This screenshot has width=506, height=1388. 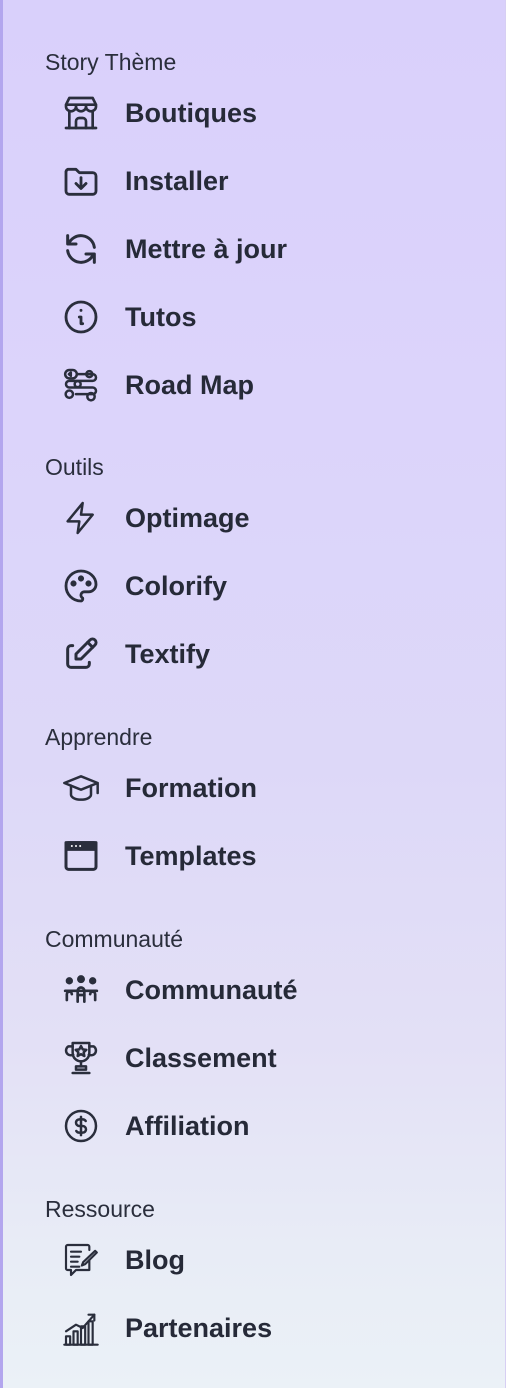 I want to click on dollar-circle-icon, so click(x=81, y=1126).